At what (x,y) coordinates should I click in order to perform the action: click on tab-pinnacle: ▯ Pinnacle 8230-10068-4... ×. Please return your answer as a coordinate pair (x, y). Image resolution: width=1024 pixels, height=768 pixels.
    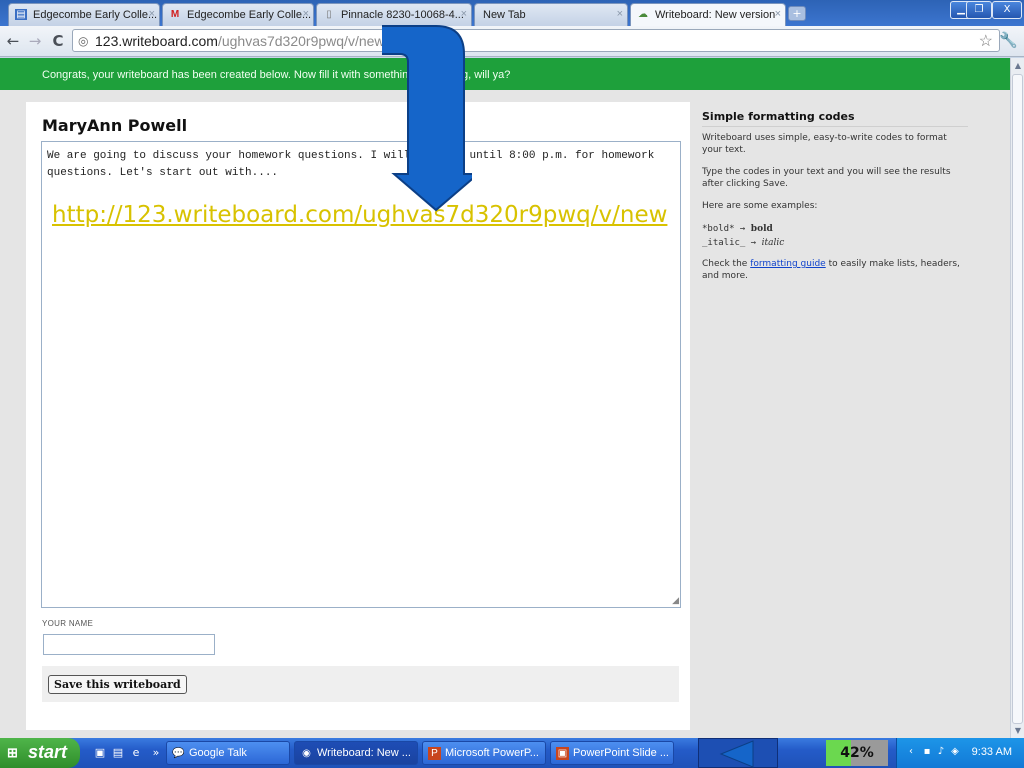
    Looking at the image, I should click on (394, 14).